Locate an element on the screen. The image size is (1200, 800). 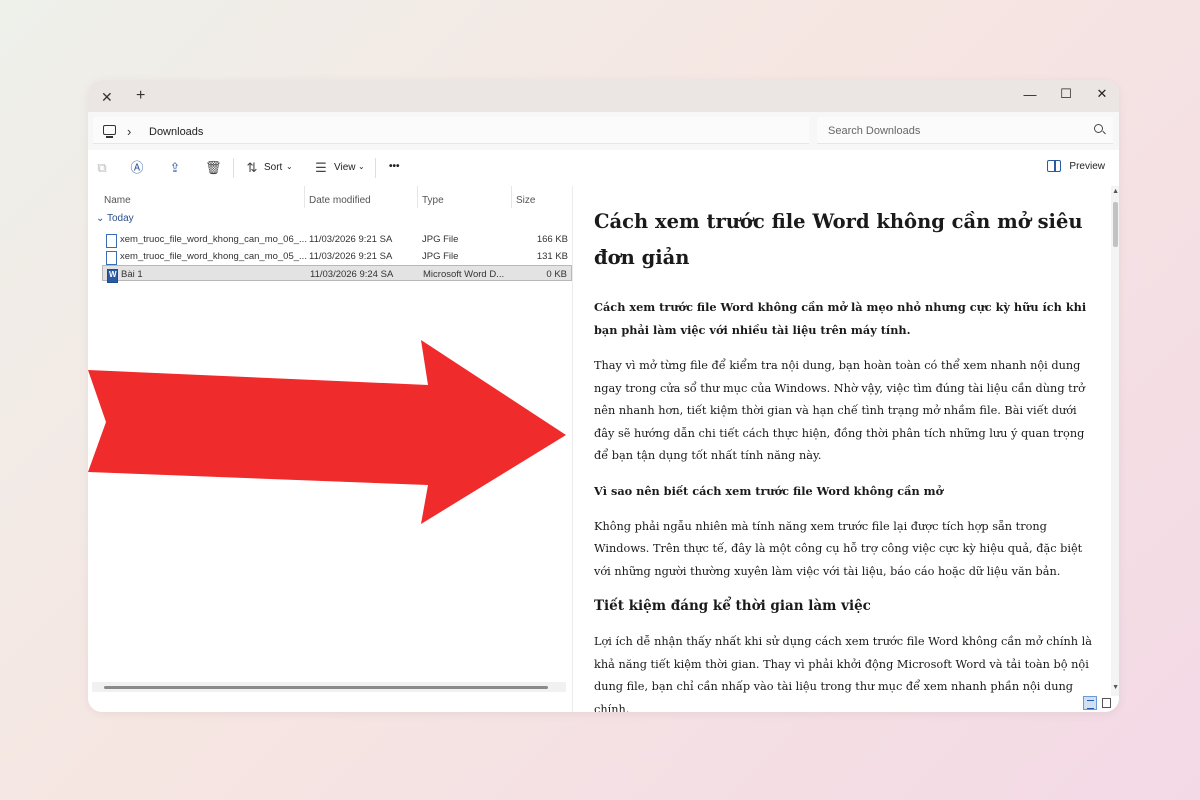
breadcrumb-downloads: Downloads is located at coordinates (176, 132).